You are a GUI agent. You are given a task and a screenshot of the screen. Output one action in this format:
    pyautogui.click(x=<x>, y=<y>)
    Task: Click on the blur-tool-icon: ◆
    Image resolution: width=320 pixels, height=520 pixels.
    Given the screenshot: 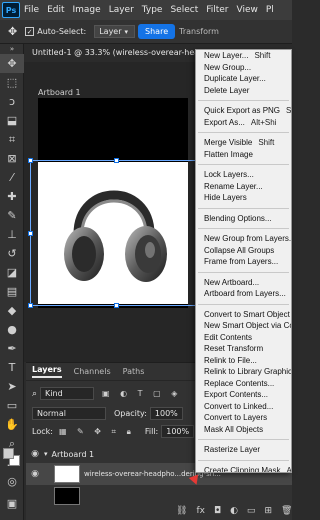 What is the action you would take?
    pyautogui.click(x=12, y=310)
    